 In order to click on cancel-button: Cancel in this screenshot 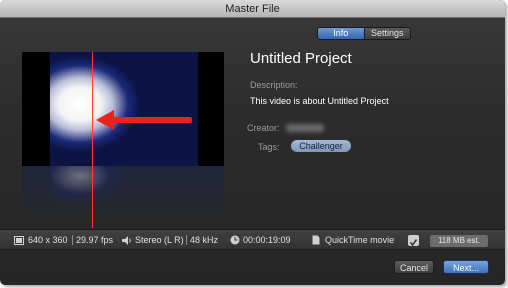, I will do `click(414, 267)`.